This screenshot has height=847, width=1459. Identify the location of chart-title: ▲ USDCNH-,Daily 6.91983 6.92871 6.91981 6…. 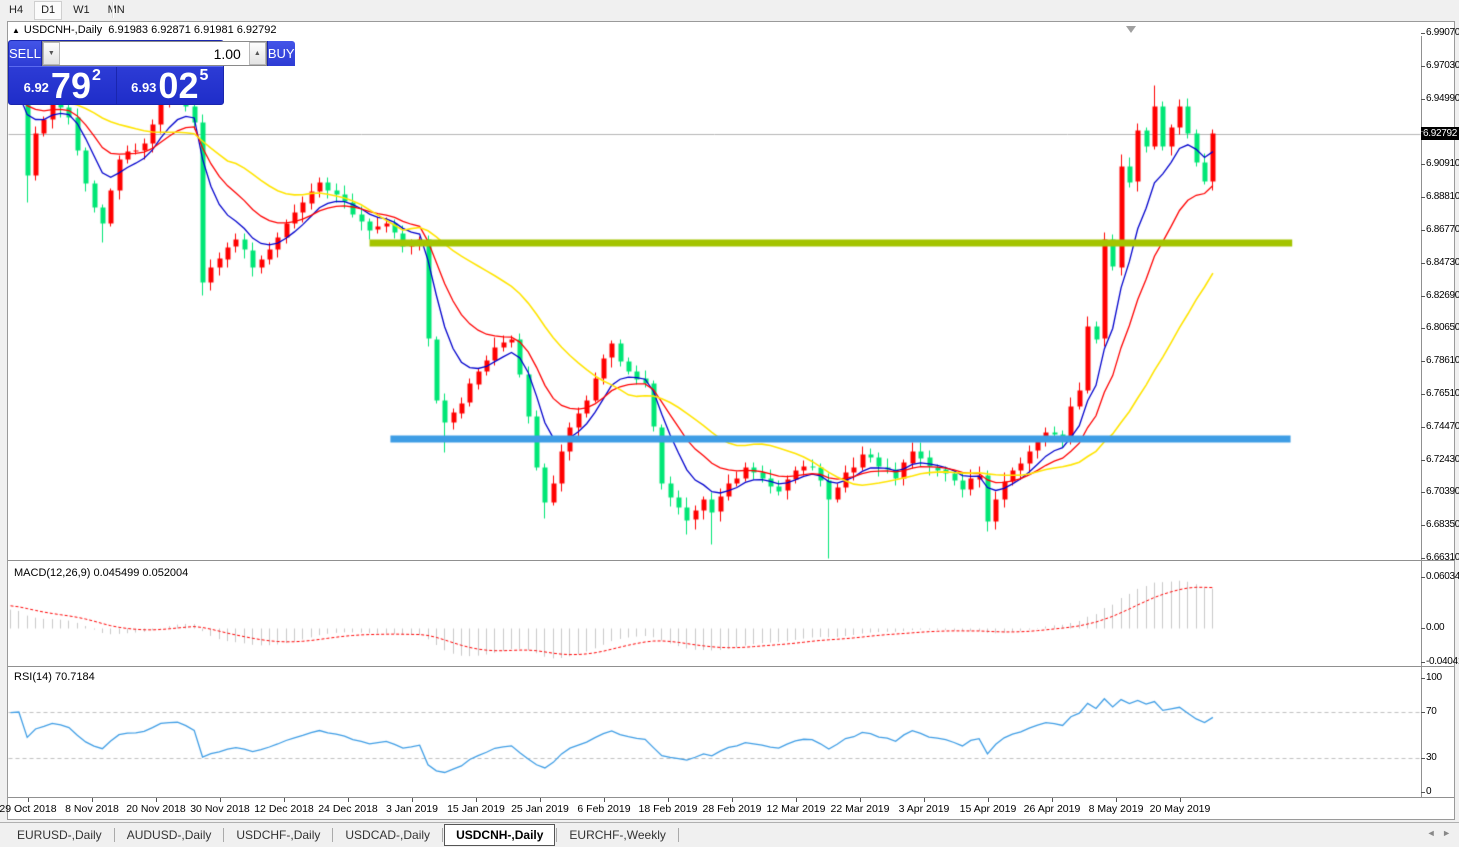
(144, 30).